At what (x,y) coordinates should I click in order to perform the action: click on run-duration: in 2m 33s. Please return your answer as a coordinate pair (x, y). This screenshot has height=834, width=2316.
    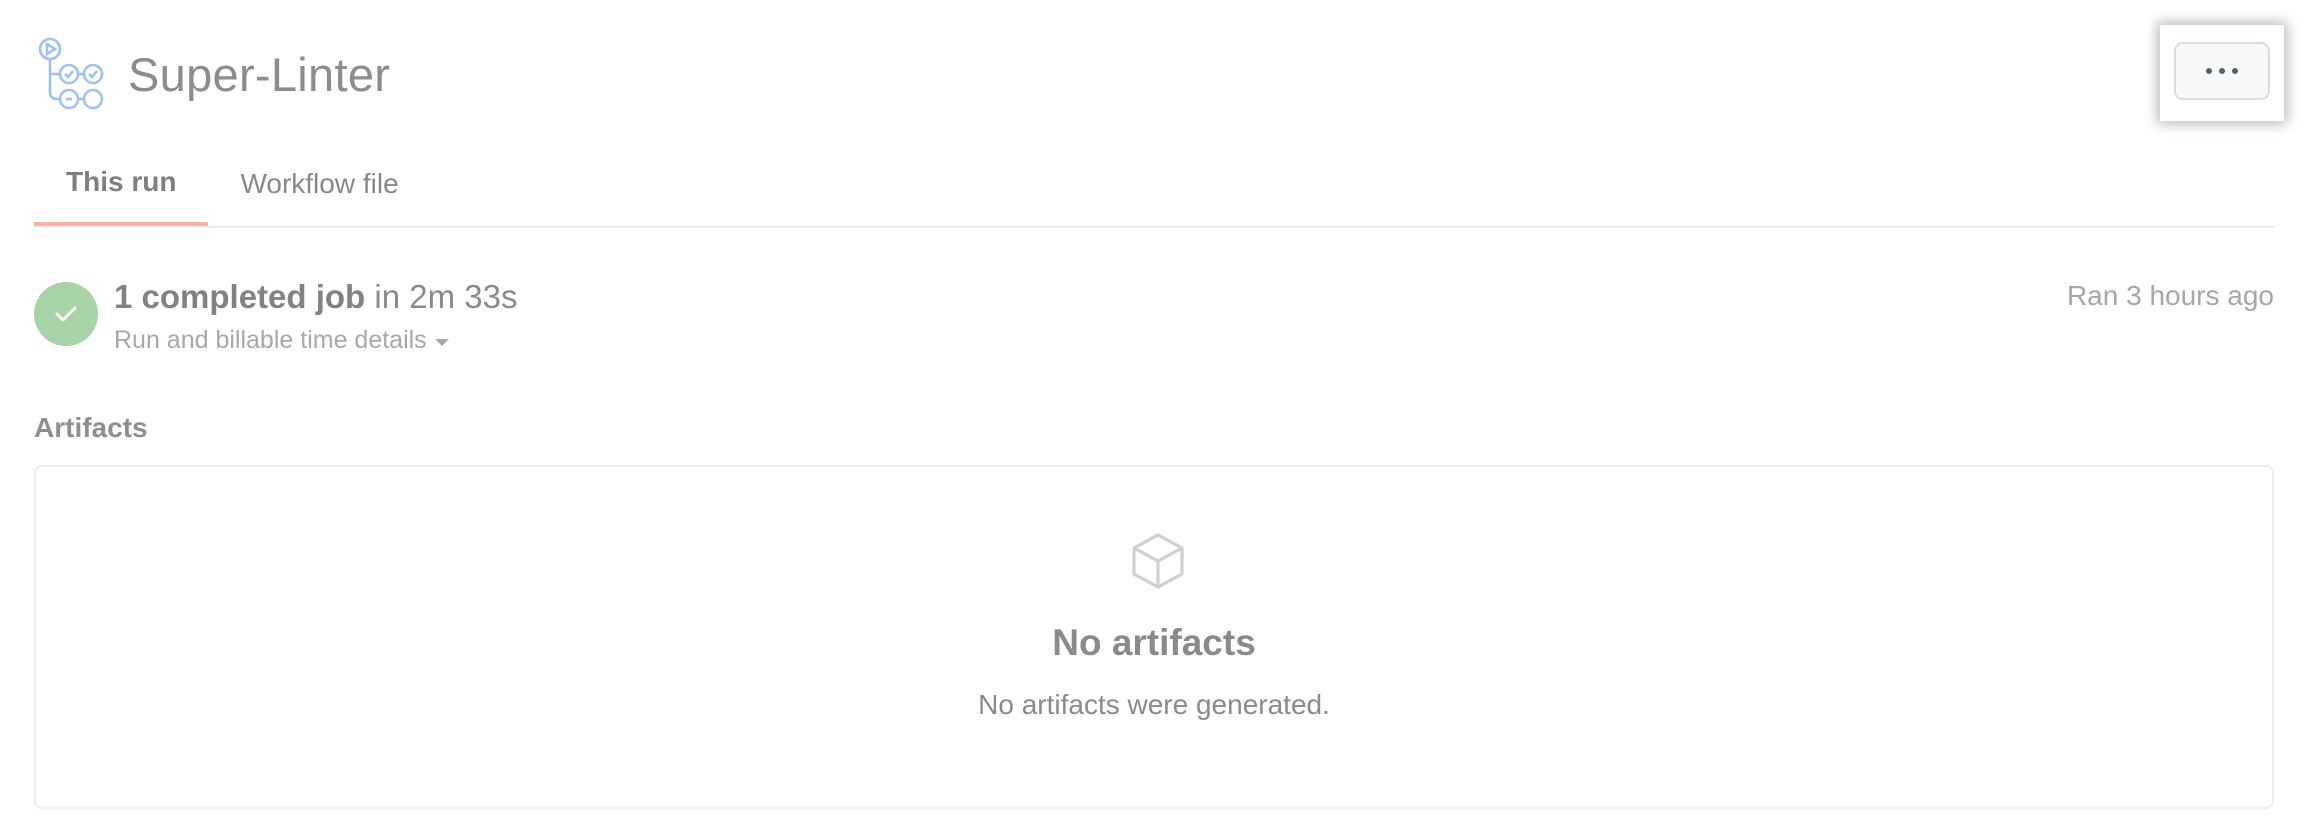
    Looking at the image, I should click on (446, 296).